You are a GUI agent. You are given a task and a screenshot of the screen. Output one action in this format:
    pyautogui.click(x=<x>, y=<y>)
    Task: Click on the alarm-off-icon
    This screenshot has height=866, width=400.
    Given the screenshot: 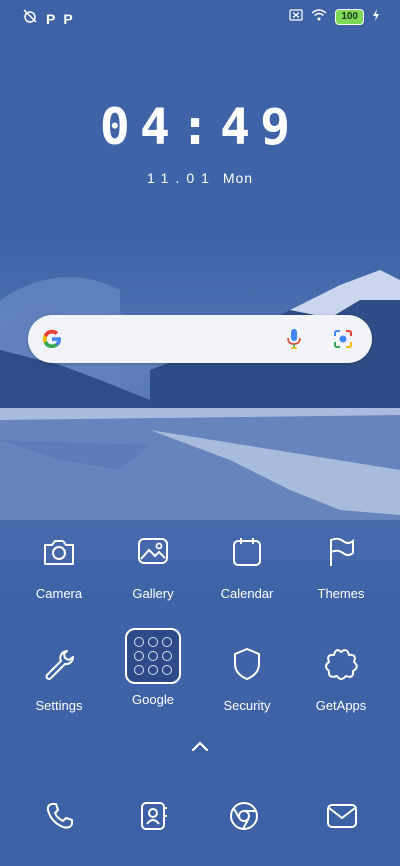 What is the action you would take?
    pyautogui.click(x=30, y=18)
    